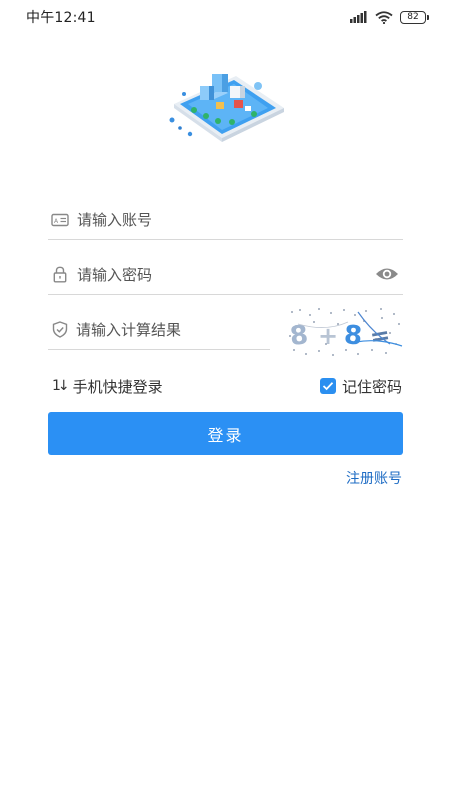  I want to click on shield-icon, so click(59, 330).